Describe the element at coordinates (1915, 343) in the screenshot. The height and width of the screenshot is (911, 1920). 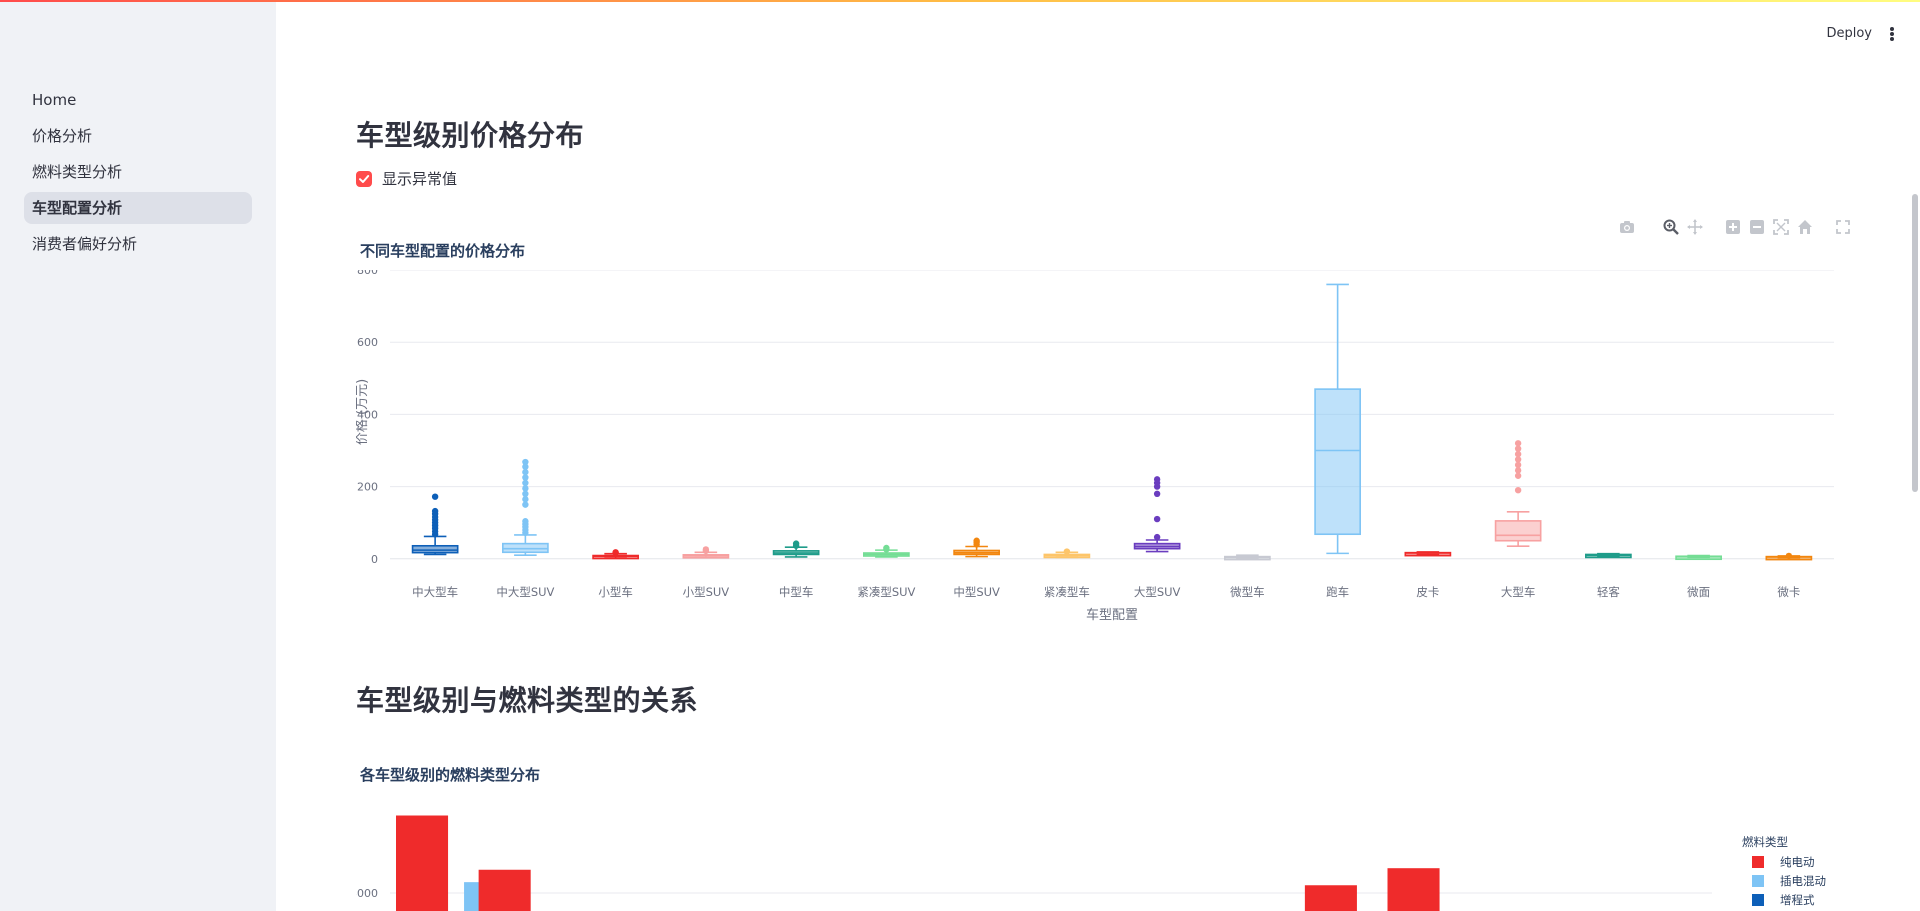
I see `page-scrollbar-thumb` at that location.